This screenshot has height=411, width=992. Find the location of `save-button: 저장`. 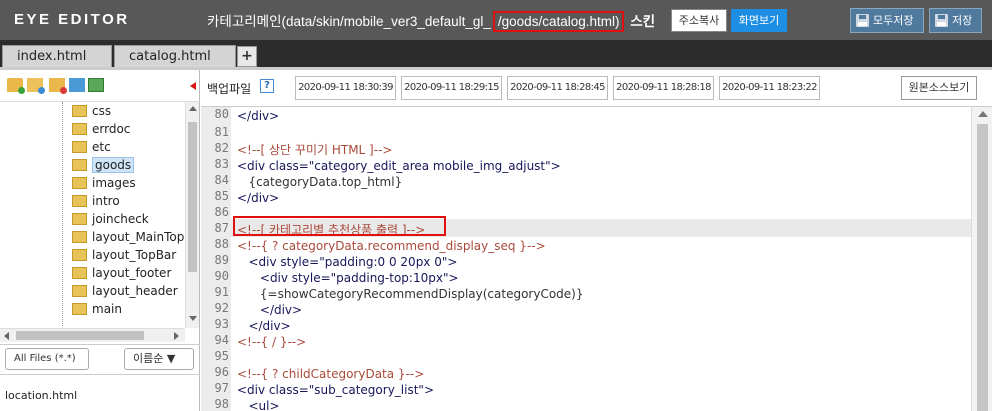

save-button: 저장 is located at coordinates (955, 20).